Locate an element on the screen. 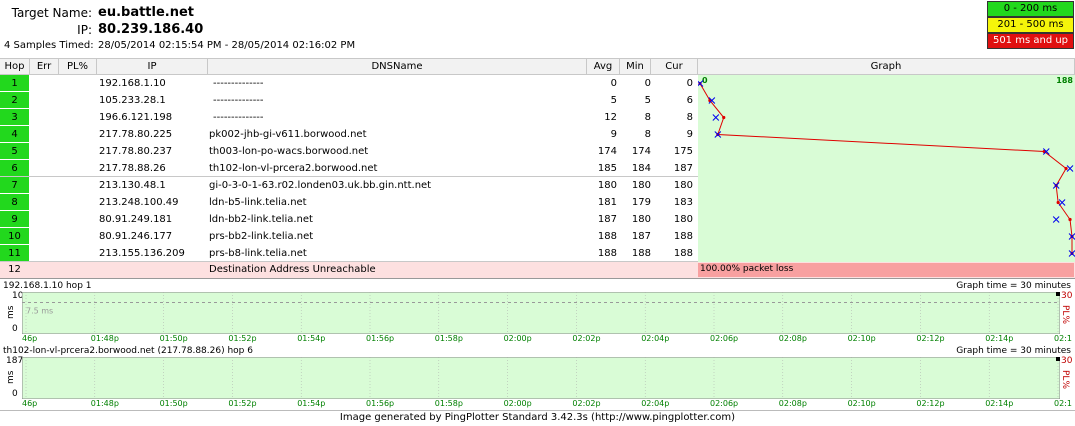 This screenshot has height=426, width=1075. hop-dnsname: th003-lon-po-wacs.borwood.net is located at coordinates (289, 151).